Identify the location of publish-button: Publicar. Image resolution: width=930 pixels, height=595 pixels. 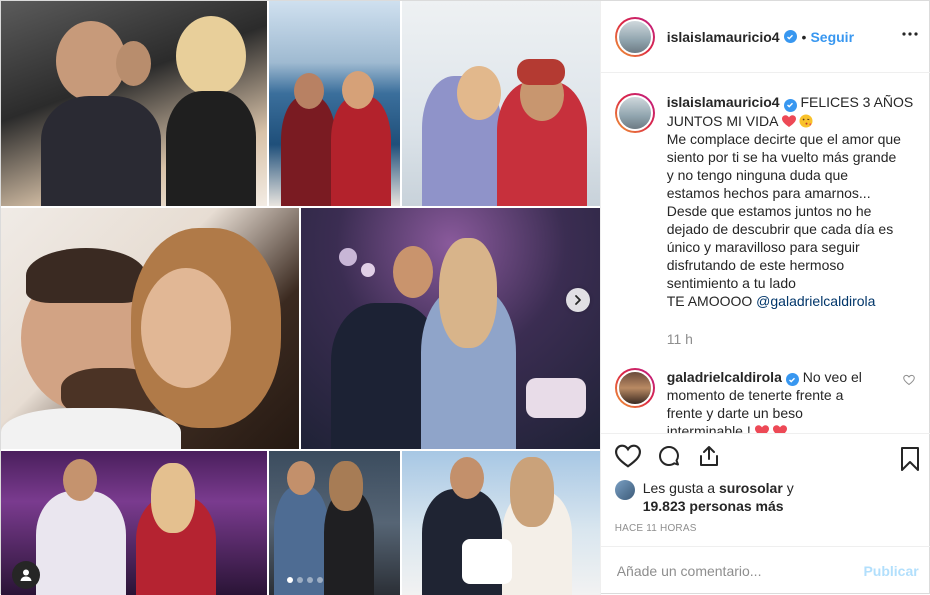
(890, 571).